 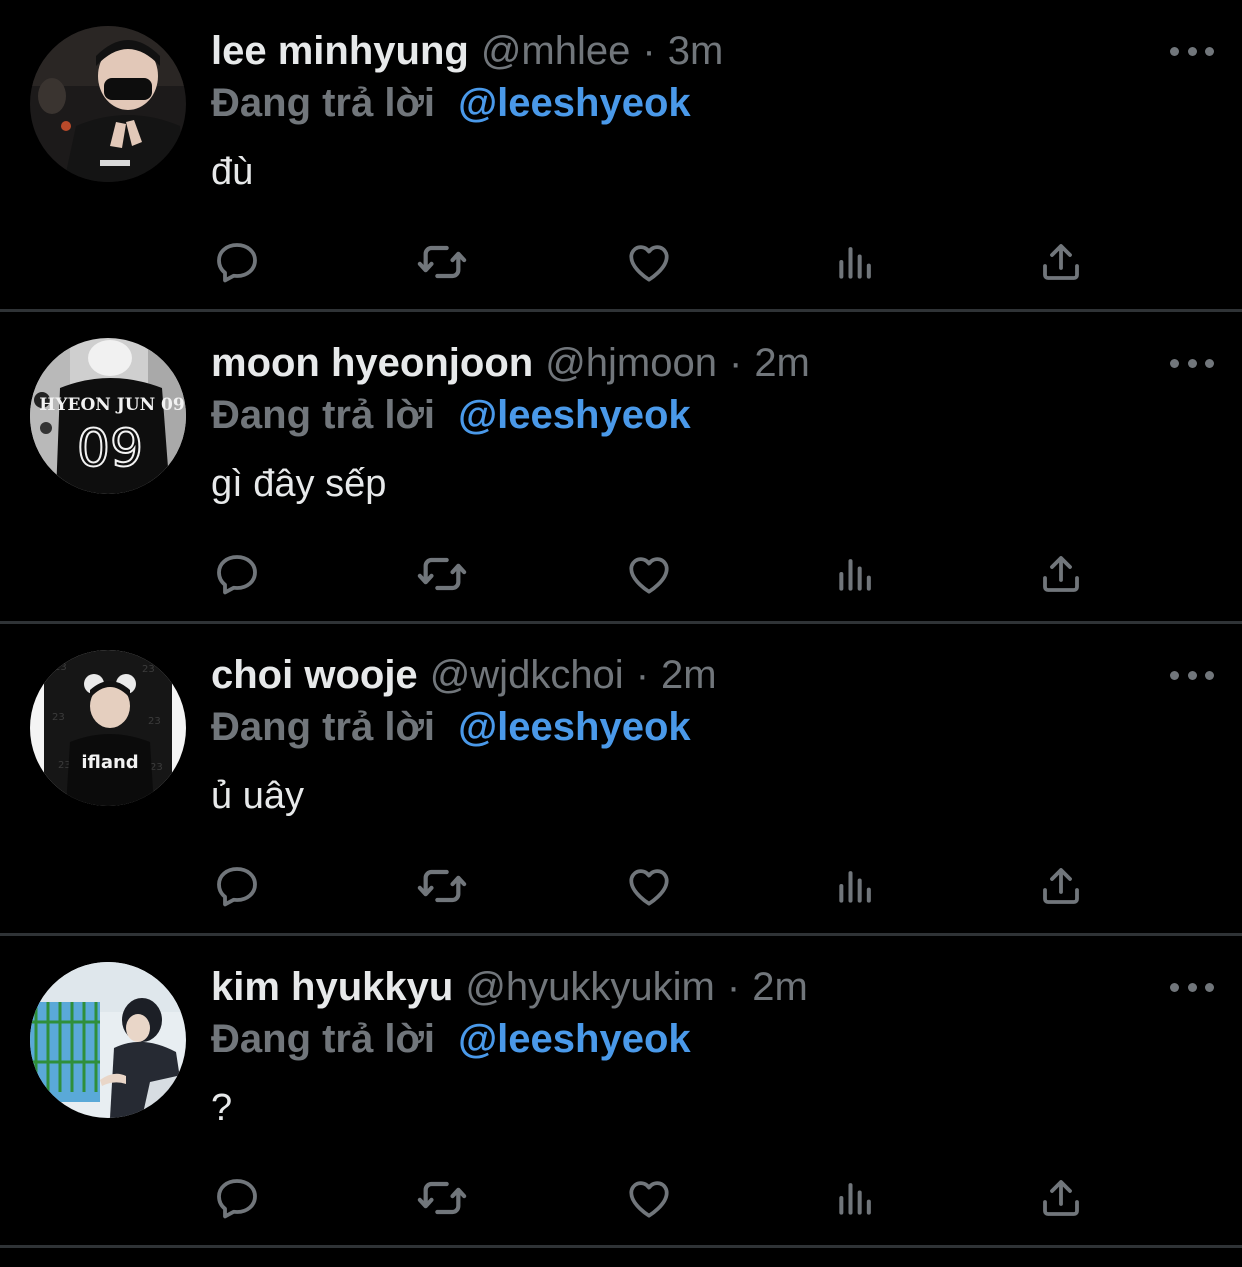 I want to click on user-handle: @wjdkchoi, so click(x=527, y=675).